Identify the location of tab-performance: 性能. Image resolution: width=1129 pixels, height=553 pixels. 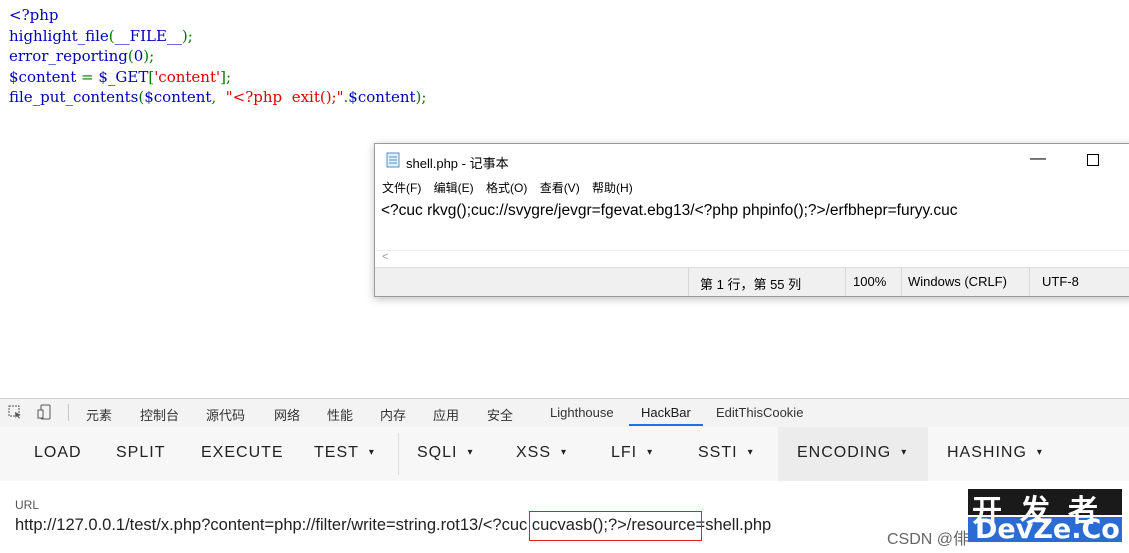
(340, 414).